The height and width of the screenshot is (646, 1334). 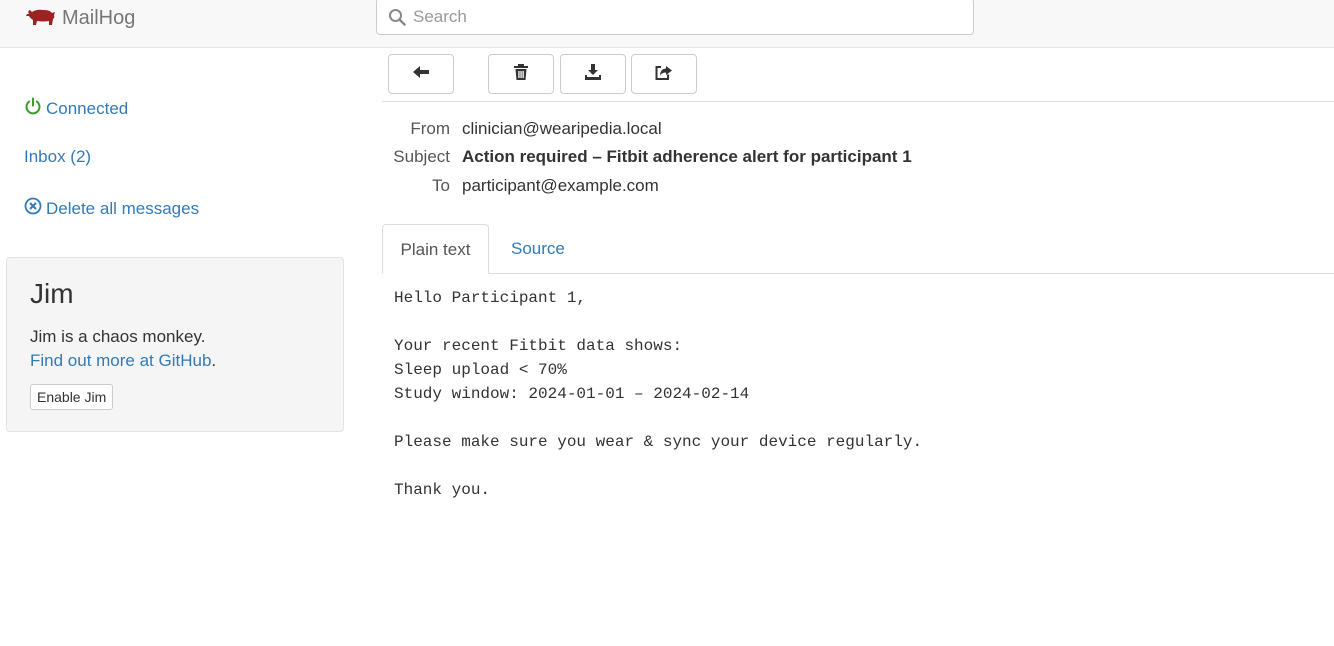 I want to click on back-button, so click(x=421, y=74).